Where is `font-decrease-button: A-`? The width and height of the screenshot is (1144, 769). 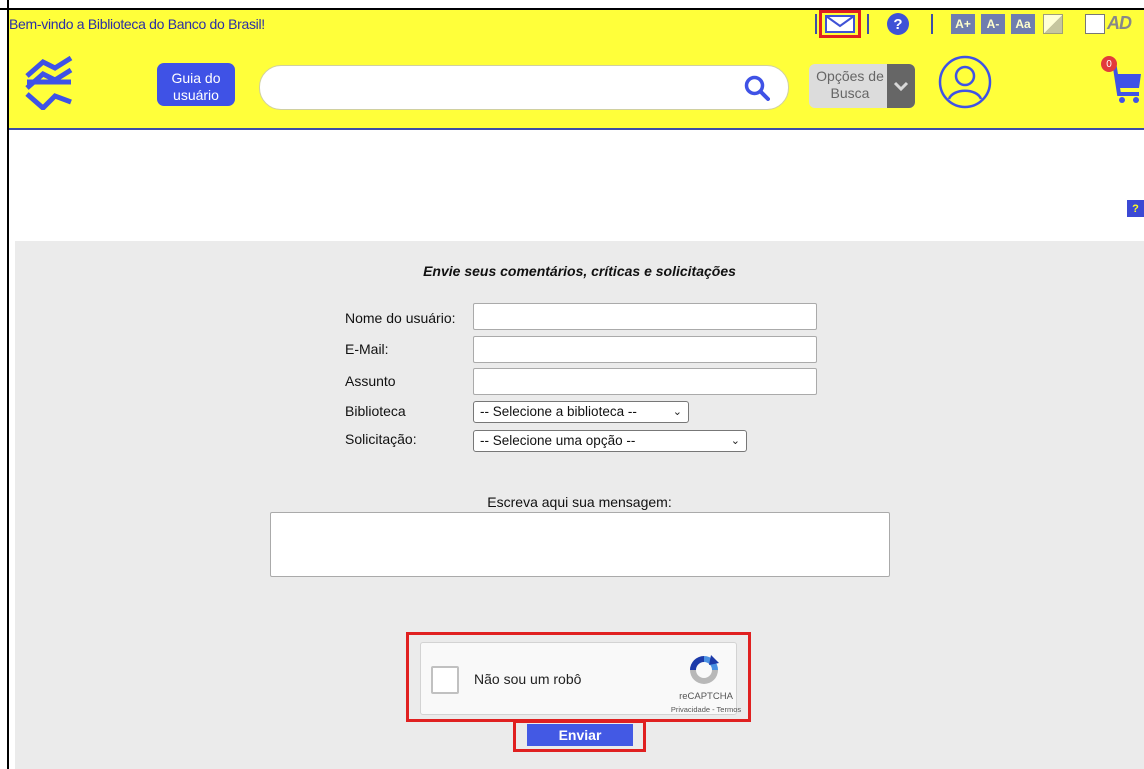 font-decrease-button: A- is located at coordinates (993, 24).